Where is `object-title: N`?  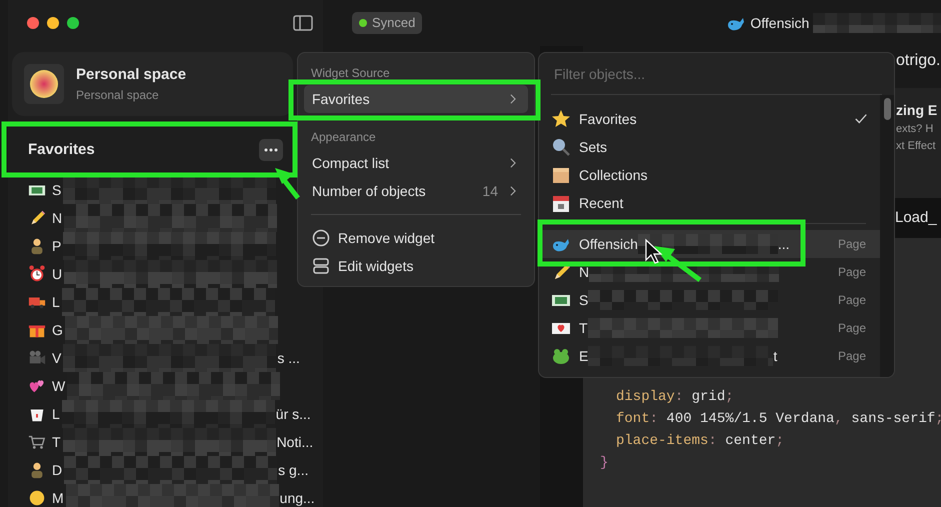 object-title: N is located at coordinates (584, 272).